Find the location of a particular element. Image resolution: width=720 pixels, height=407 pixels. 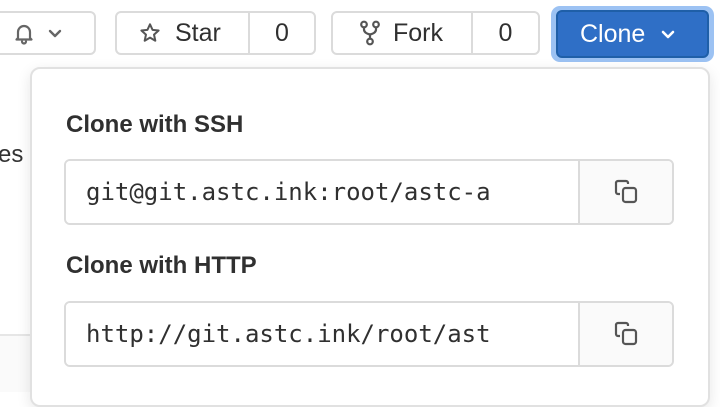

star-button: Star is located at coordinates (183, 33).